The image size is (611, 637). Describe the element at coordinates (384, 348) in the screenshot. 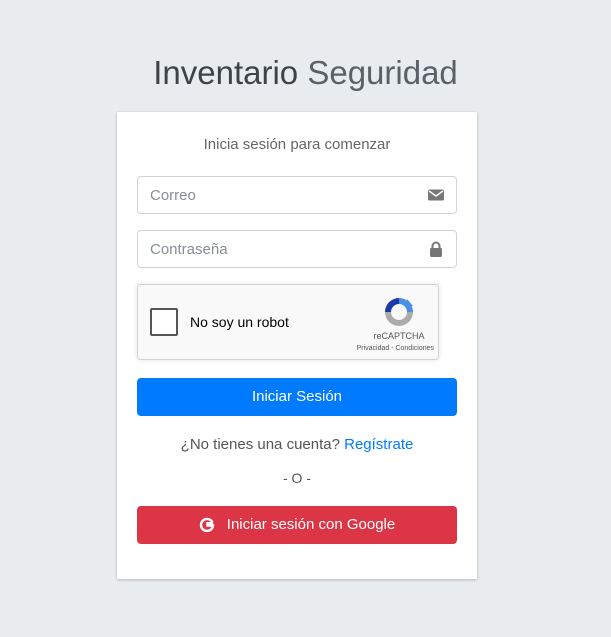

I see `recaptcha-links: Privacidad - Condiciones` at that location.